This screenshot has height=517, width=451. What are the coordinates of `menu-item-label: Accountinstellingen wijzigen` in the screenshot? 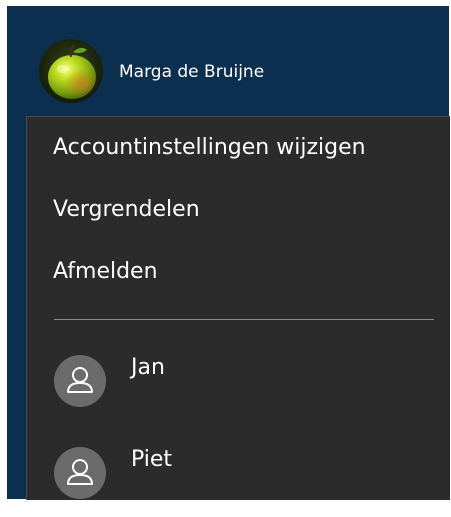 It's located at (209, 147).